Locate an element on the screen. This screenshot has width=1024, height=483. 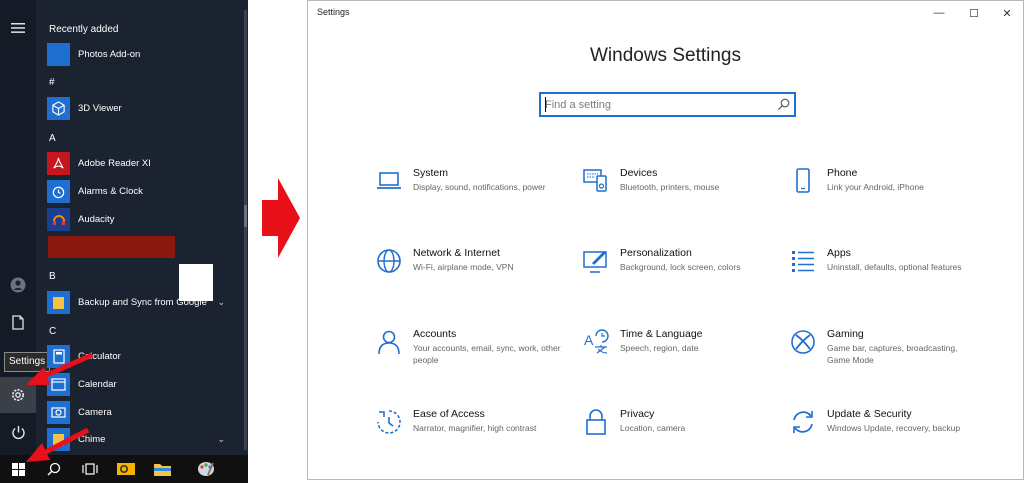
tile-devices: Devices Bluetooth, printers, mouse is located at coordinates (682, 197).